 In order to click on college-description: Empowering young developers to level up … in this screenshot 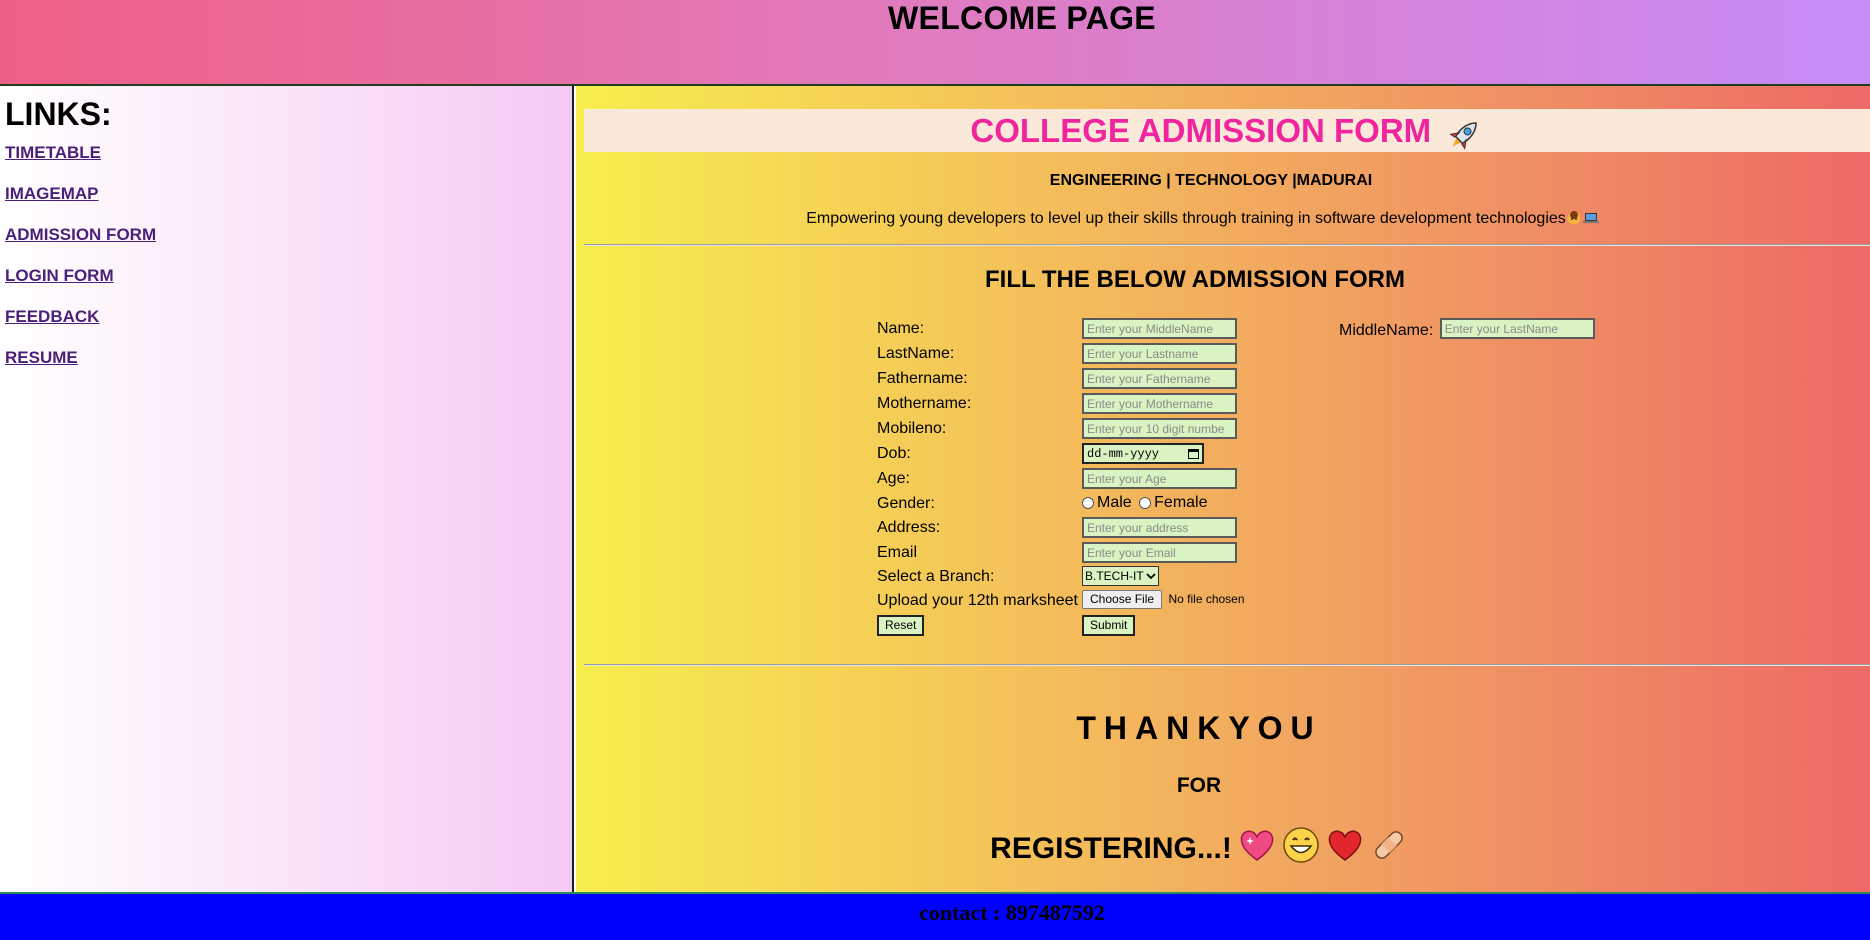, I will do `click(1203, 219)`.